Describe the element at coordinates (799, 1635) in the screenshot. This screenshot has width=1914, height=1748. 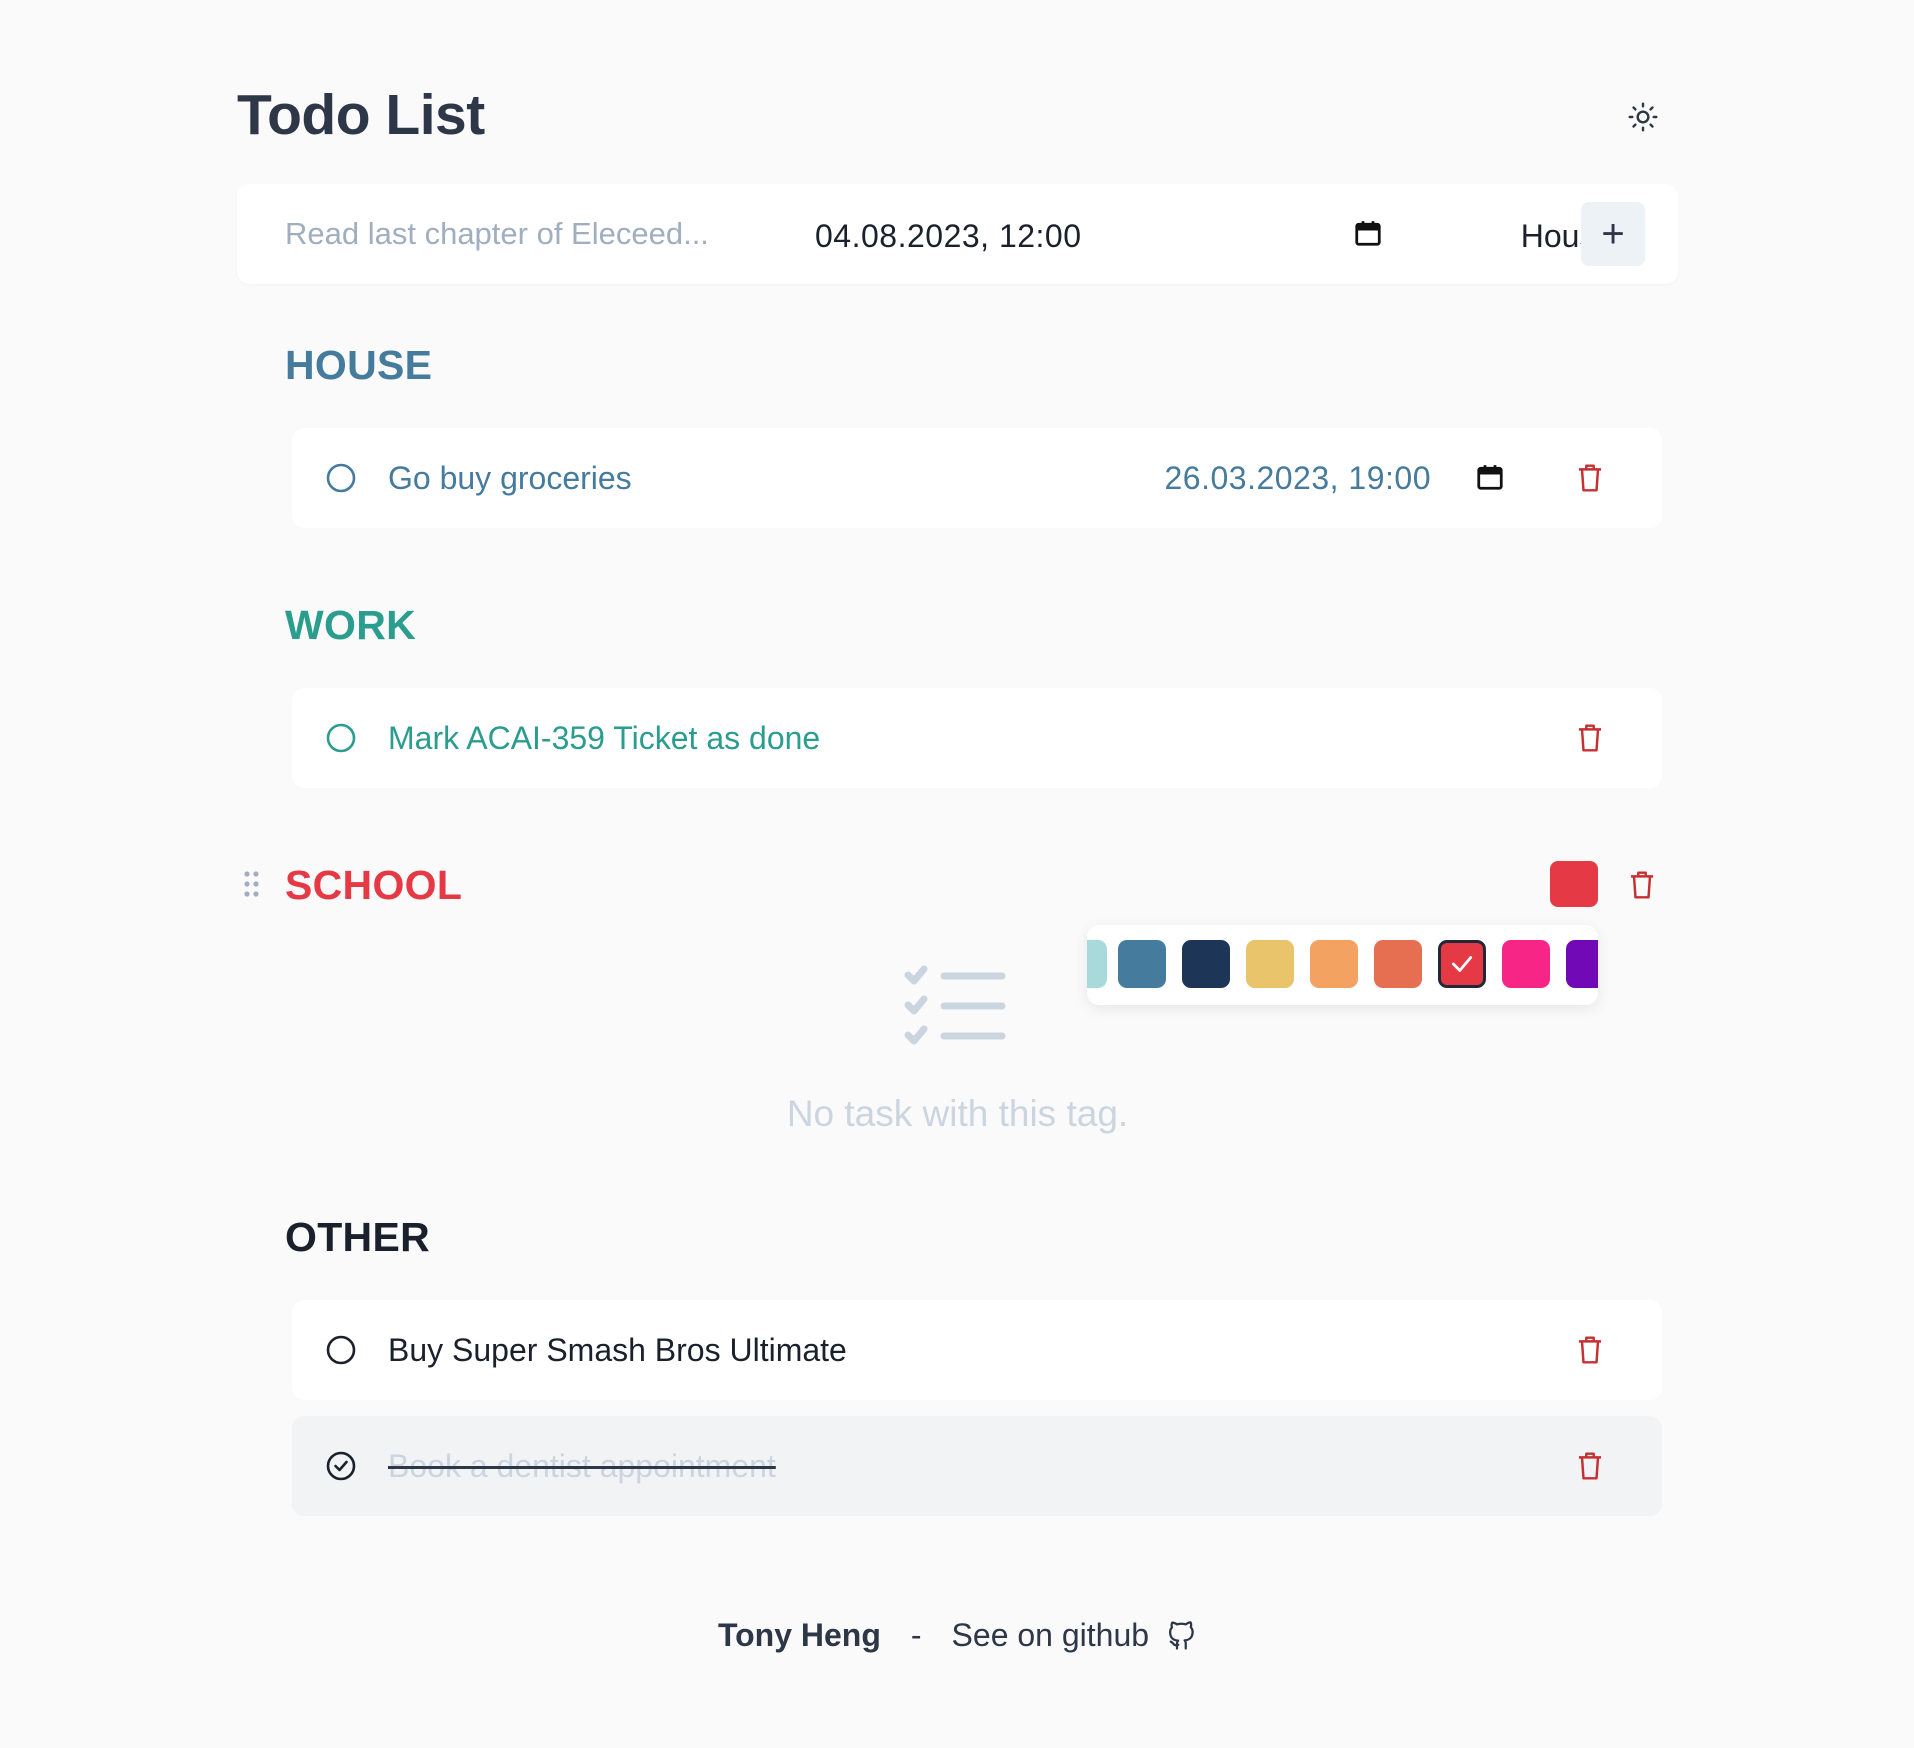
I see `footer-author: Tony Heng` at that location.